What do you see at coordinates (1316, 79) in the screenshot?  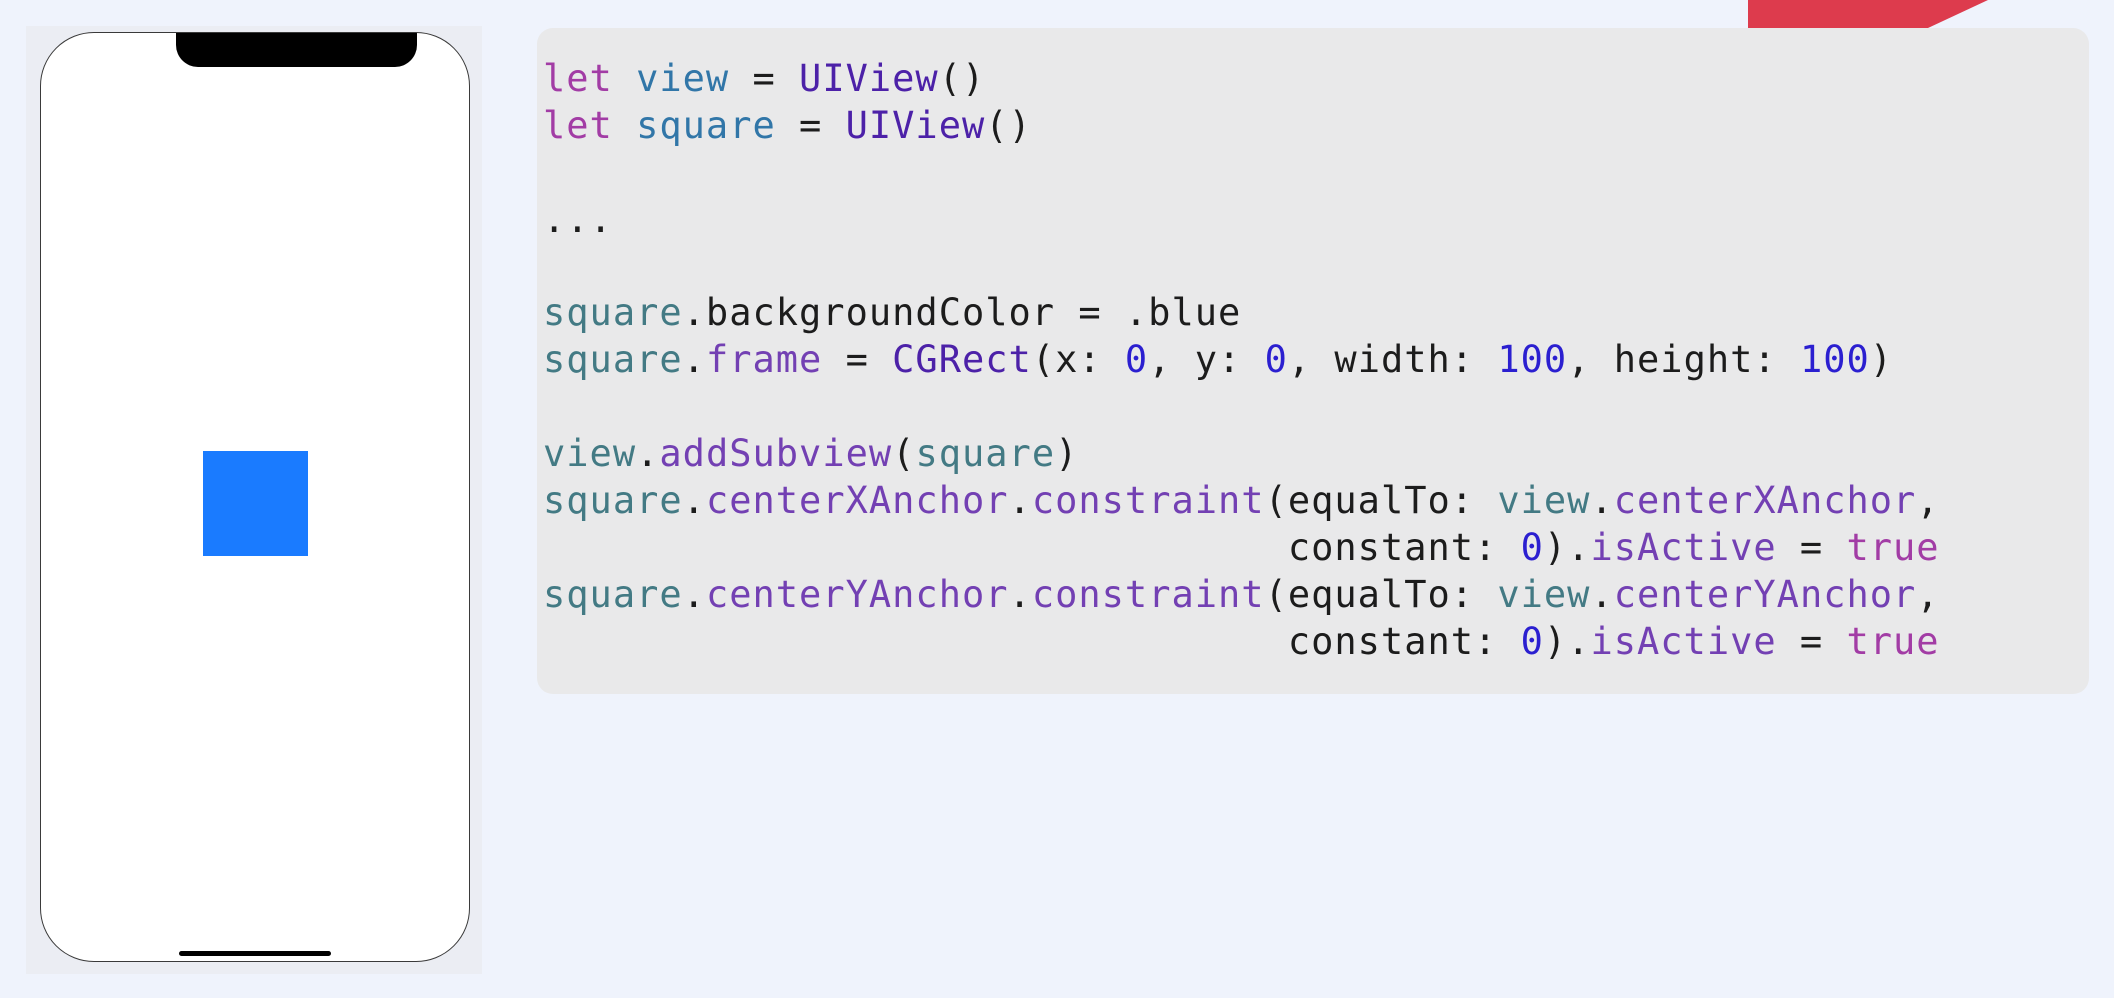 I see `code-line: let view = UIView()` at bounding box center [1316, 79].